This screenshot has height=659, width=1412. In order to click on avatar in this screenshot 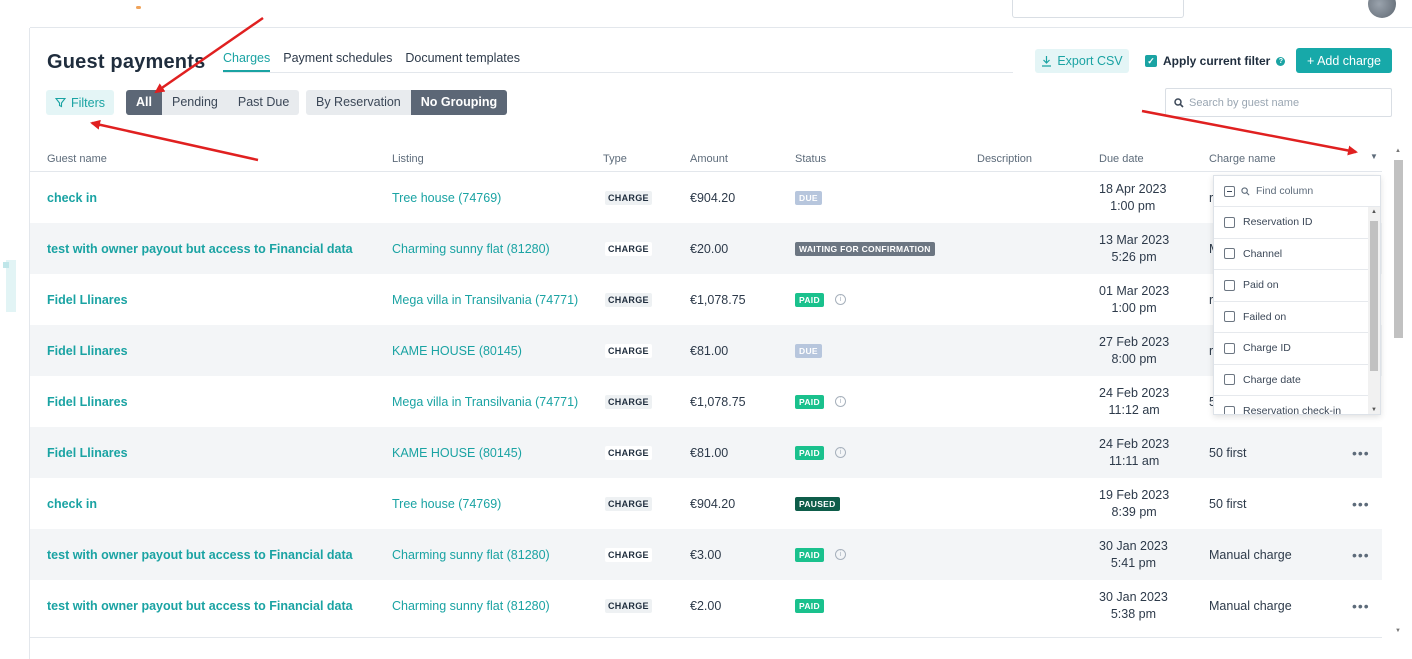, I will do `click(1382, 9)`.